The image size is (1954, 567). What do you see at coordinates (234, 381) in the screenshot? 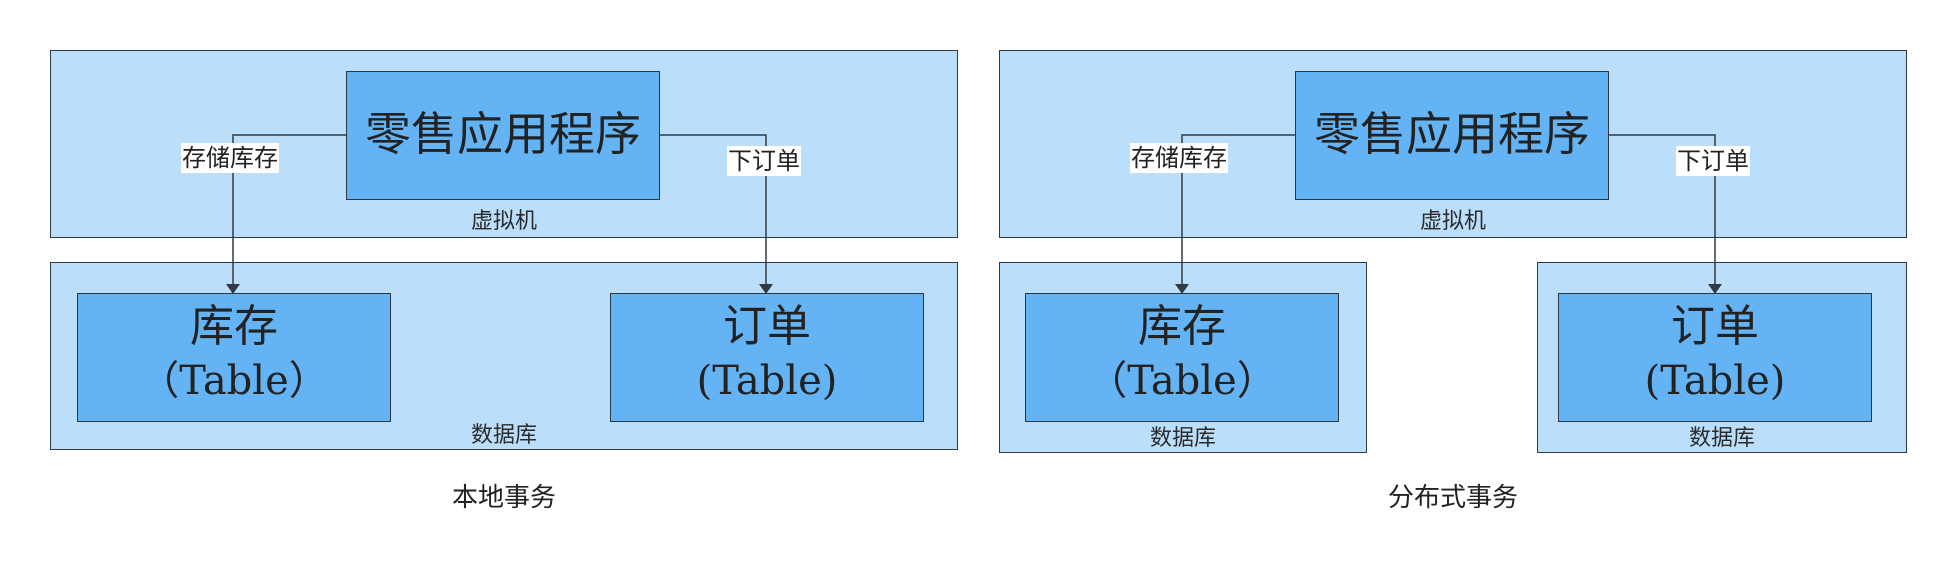
I see `left-inventory-table-type: （Table）` at bounding box center [234, 381].